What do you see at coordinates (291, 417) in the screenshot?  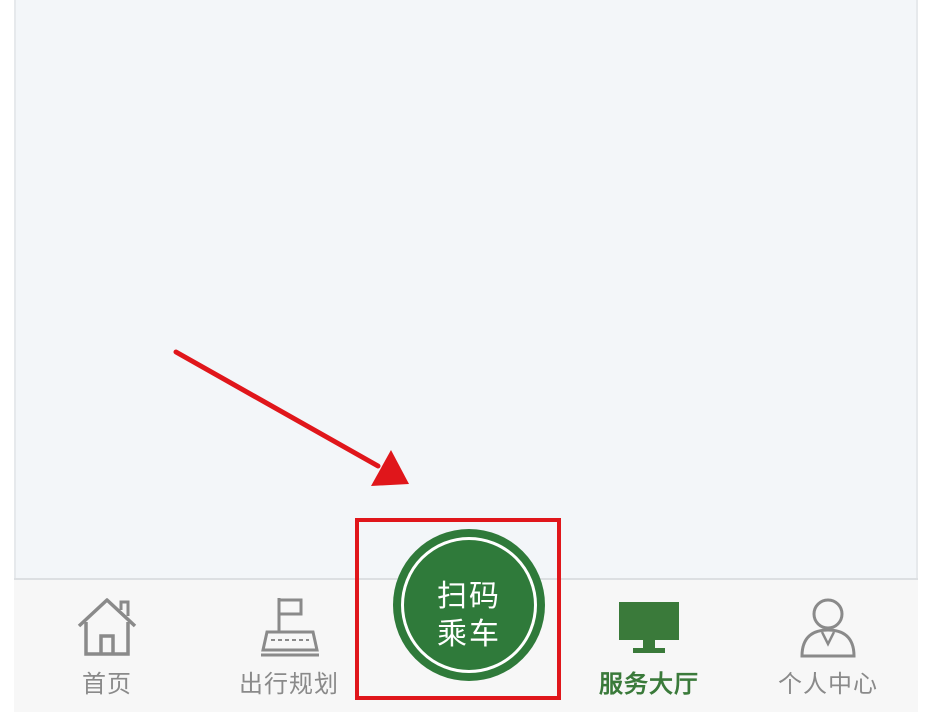 I see `arrow-icon` at bounding box center [291, 417].